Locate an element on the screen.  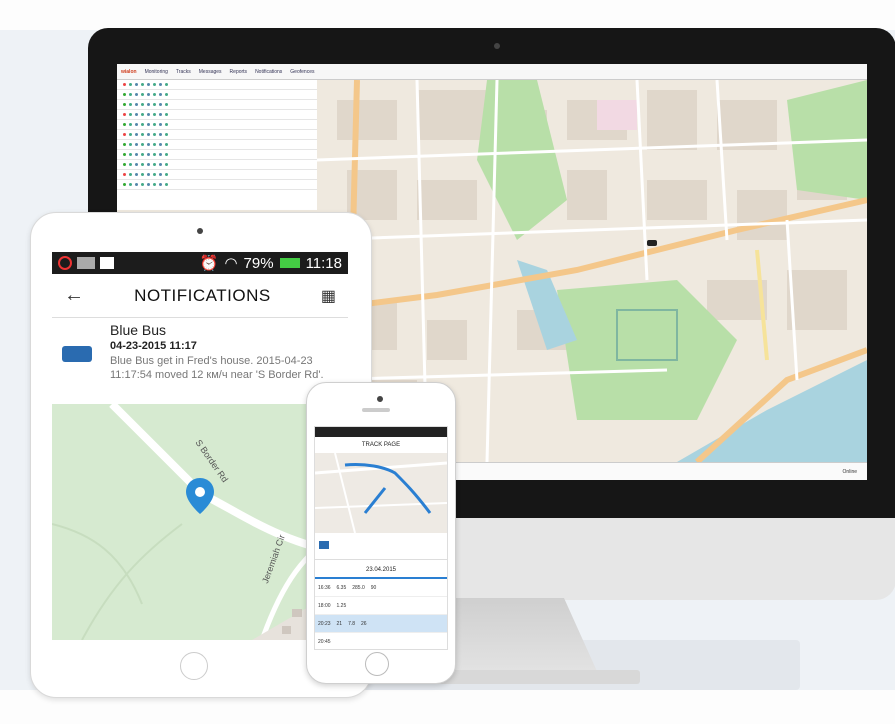
tablet-statusbar: ⏰ ◠ 79% 11:18 is located at coordinates (200, 263).